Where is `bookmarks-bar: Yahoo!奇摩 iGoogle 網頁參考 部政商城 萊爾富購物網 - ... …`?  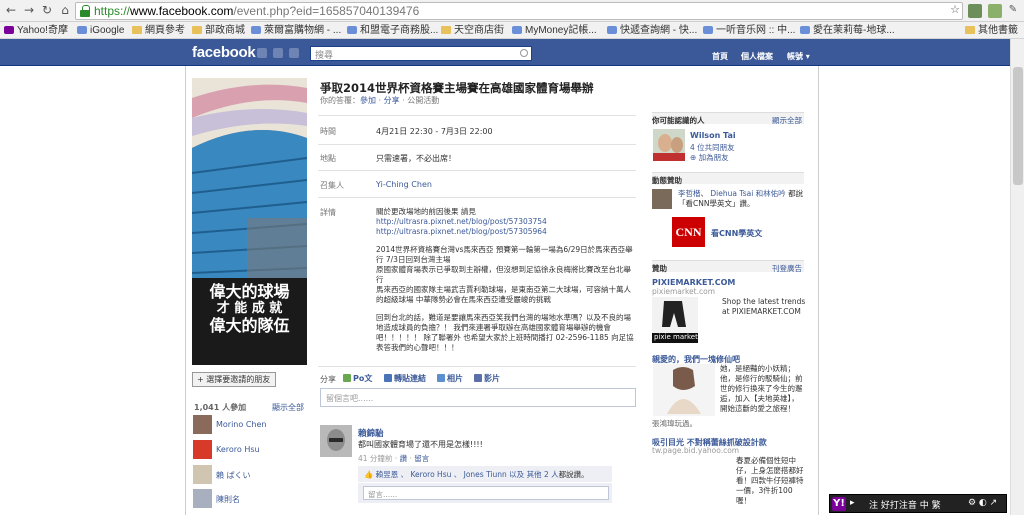 bookmarks-bar: Yahoo!奇摩 iGoogle 網頁參考 部政商城 萊爾富購物網 - ... … is located at coordinates (512, 30).